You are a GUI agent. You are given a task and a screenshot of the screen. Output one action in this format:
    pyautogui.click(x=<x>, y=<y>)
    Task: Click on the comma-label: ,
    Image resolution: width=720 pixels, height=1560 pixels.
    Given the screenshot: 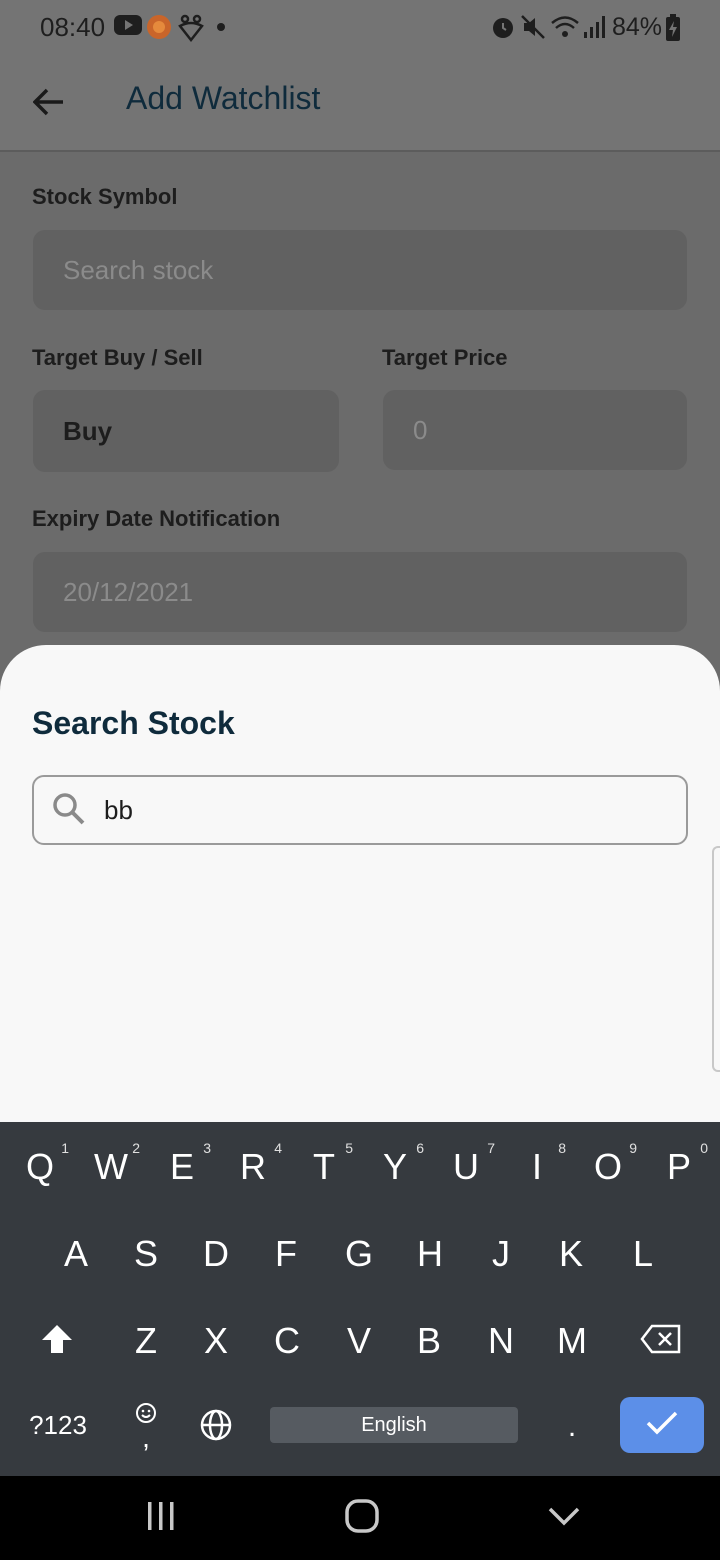 What is the action you would take?
    pyautogui.click(x=146, y=1437)
    